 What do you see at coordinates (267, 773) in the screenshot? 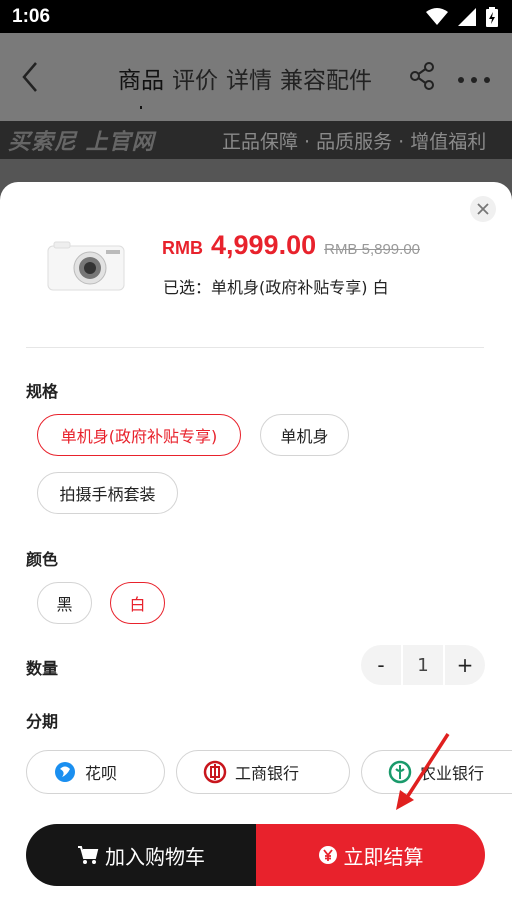
I see `installment-label: 工商银行` at bounding box center [267, 773].